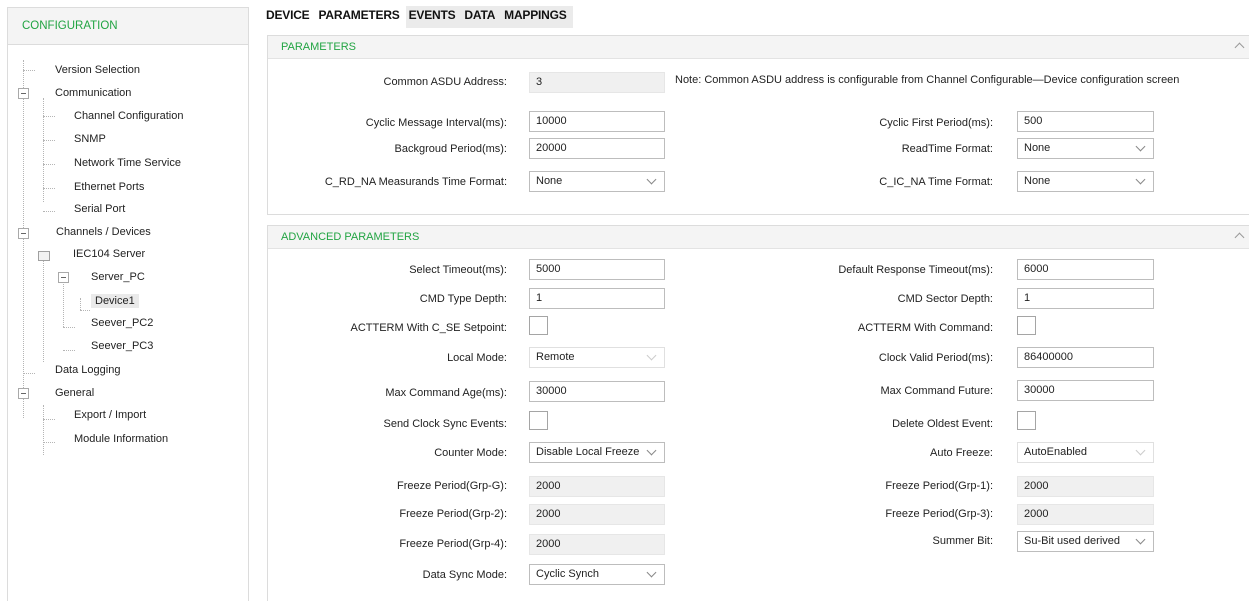 The height and width of the screenshot is (601, 1249). I want to click on sidebar-item-export-import: Export / Import, so click(110, 415).